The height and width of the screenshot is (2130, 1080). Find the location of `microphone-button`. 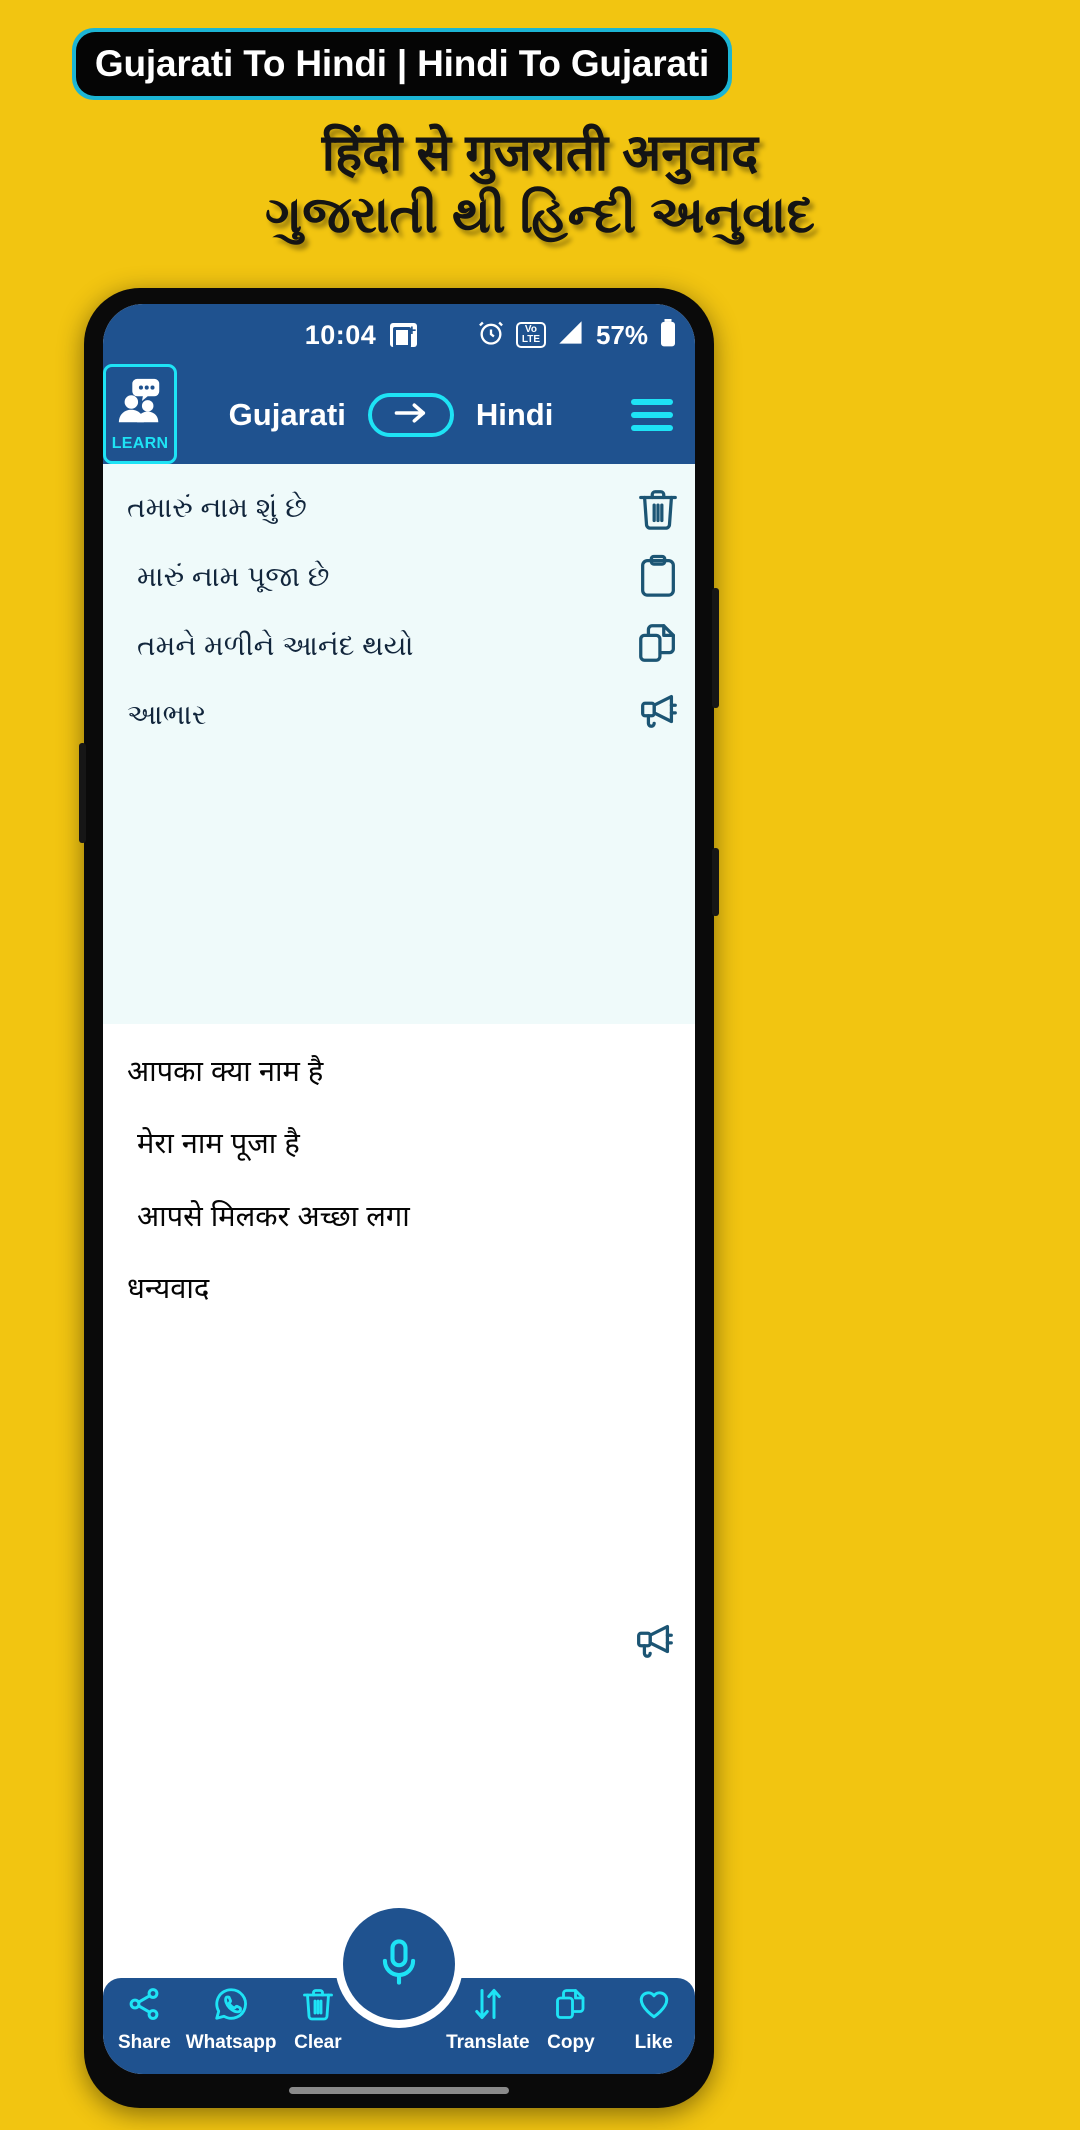

microphone-button is located at coordinates (399, 1964).